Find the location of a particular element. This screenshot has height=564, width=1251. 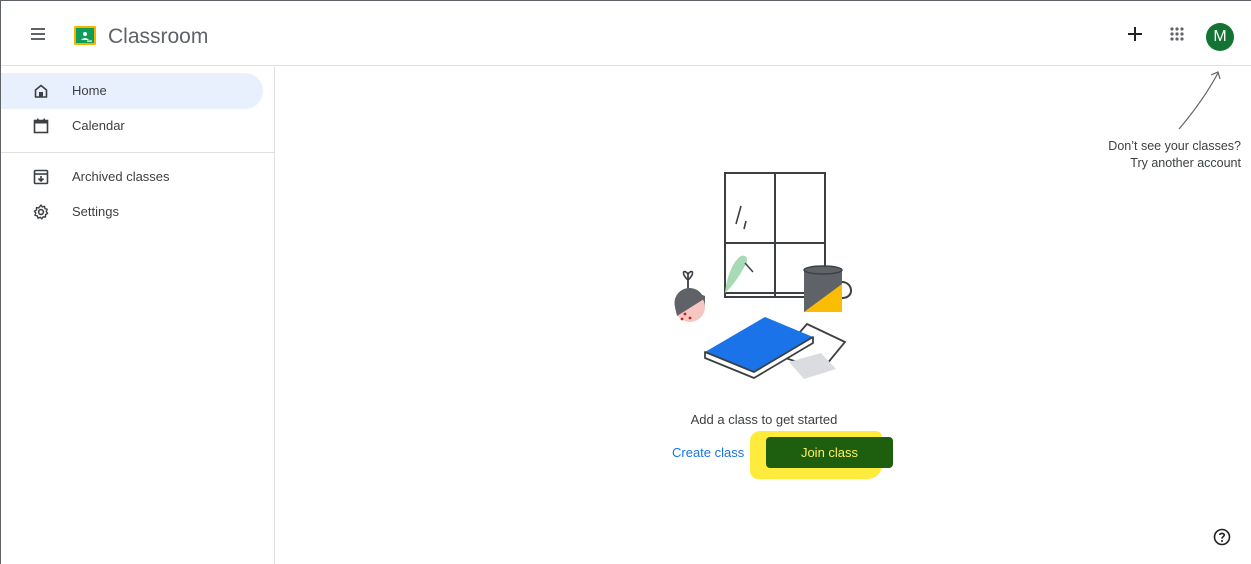

empty-state-illustration is located at coordinates (763, 275).